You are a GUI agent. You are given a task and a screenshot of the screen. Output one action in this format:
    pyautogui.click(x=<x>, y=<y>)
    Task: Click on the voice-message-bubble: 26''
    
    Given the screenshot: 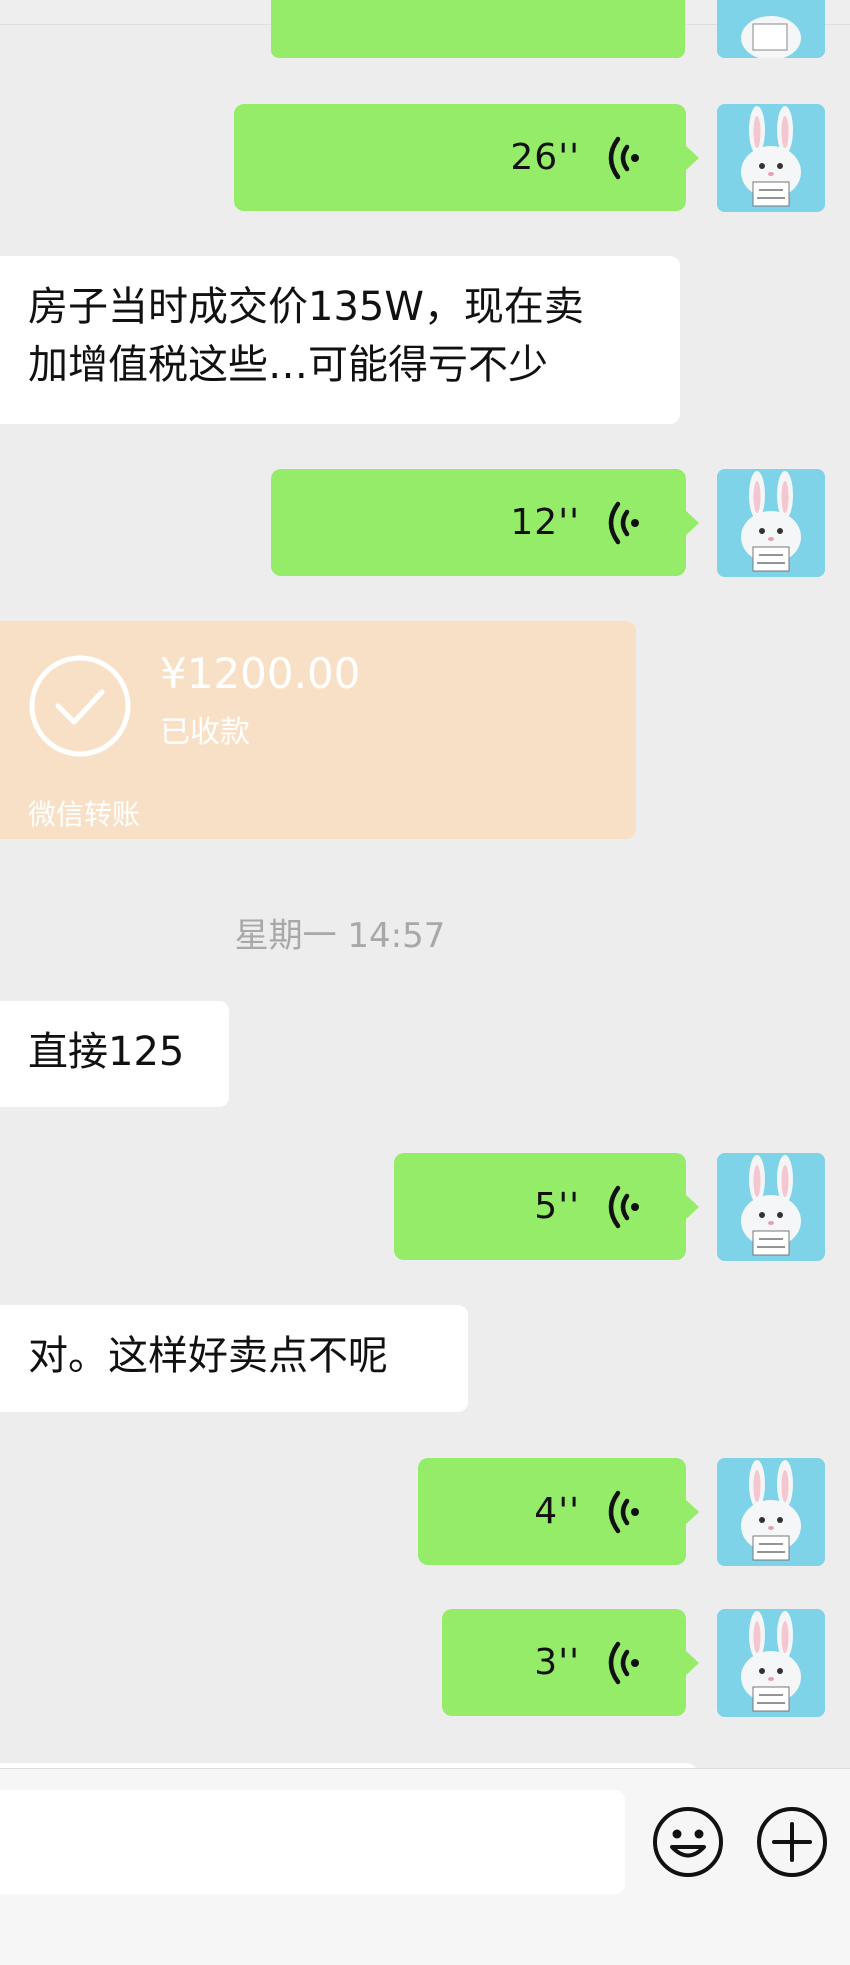 What is the action you would take?
    pyautogui.click(x=466, y=157)
    